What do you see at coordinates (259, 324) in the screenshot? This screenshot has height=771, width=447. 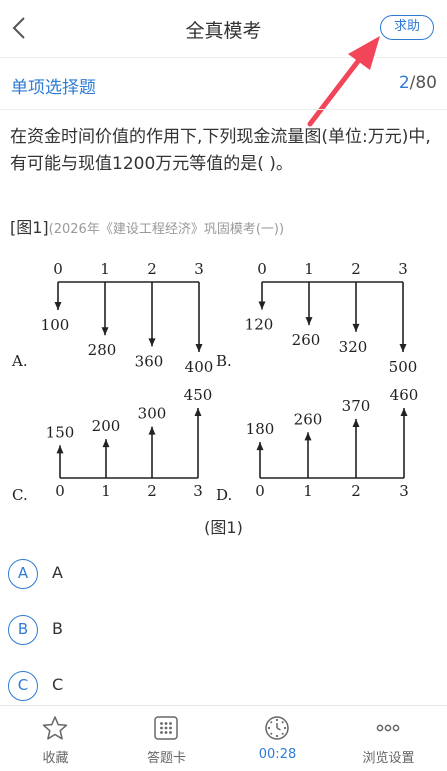 I see `panel-b-value-0: 120` at bounding box center [259, 324].